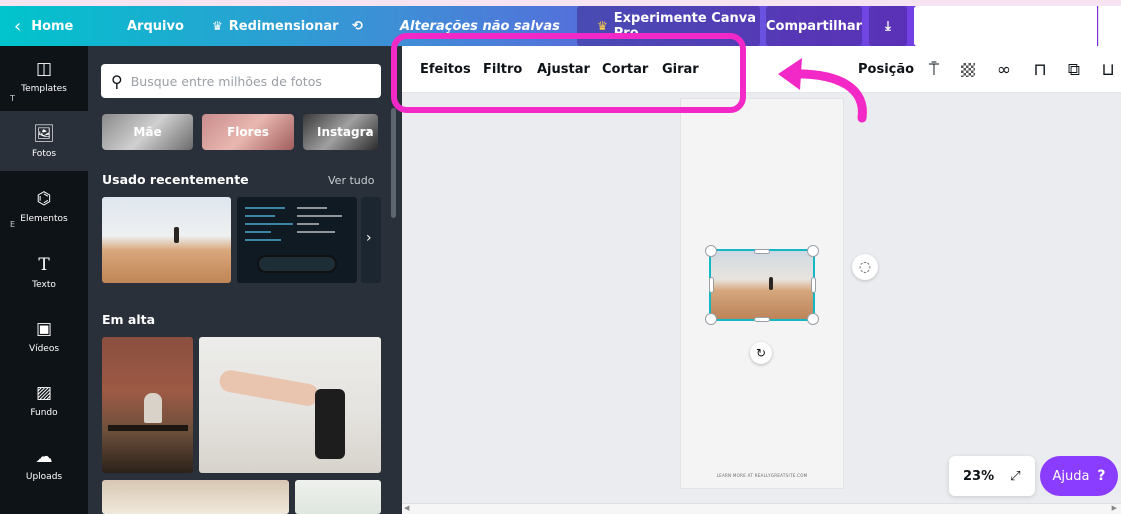  I want to click on desk-shape, so click(148, 428).